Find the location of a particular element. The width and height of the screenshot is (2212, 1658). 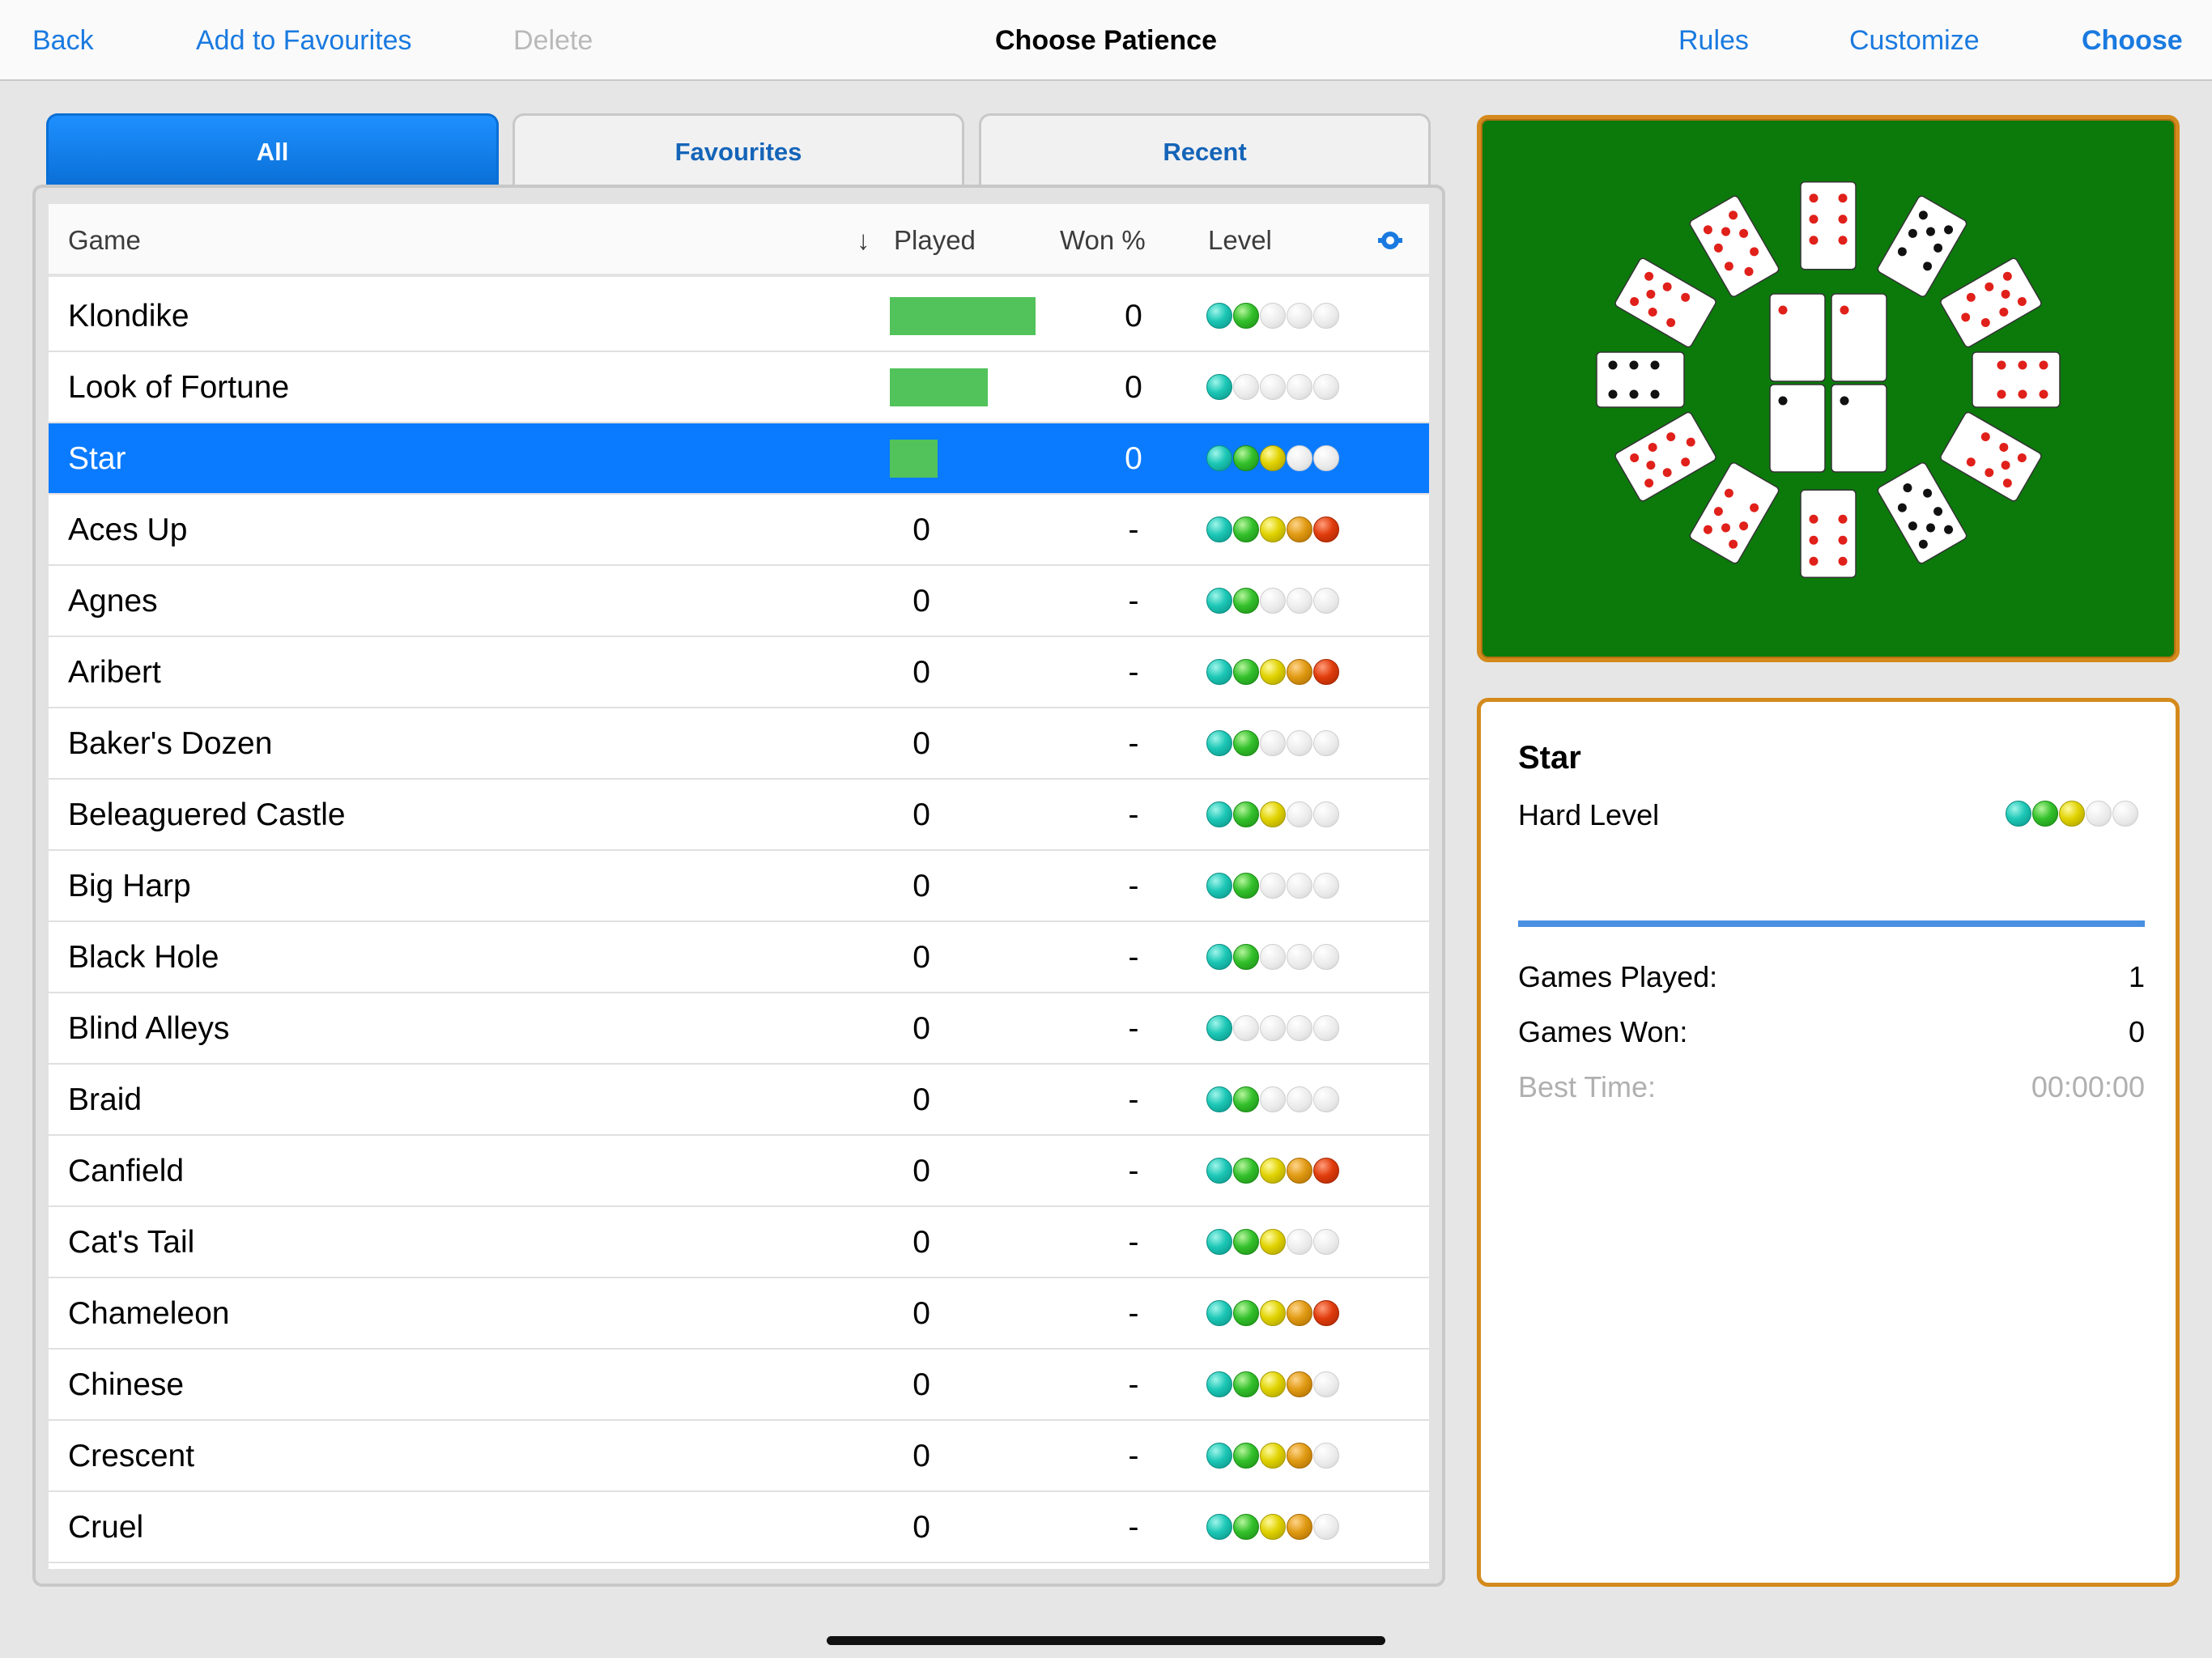

table-row: Chinese 0 - is located at coordinates (739, 1385).